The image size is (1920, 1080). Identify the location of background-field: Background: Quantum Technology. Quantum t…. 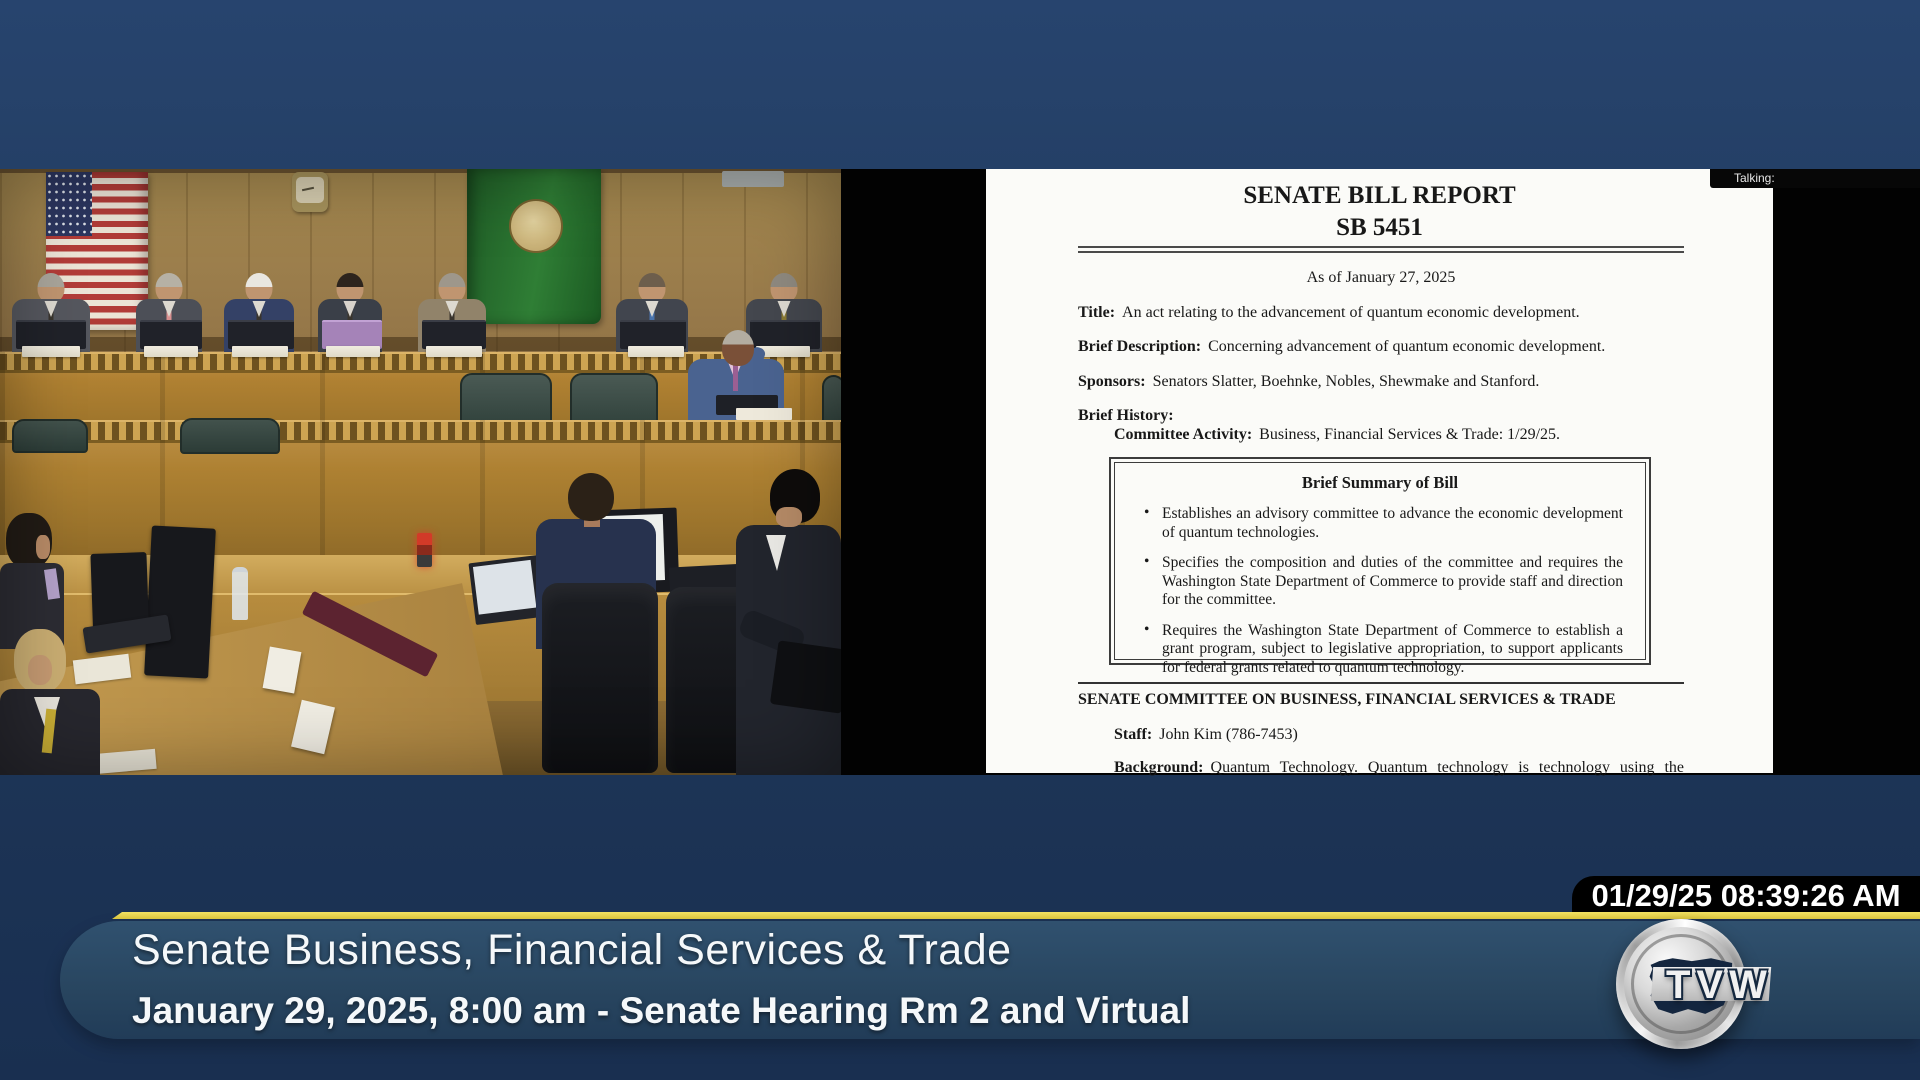
(1399, 767).